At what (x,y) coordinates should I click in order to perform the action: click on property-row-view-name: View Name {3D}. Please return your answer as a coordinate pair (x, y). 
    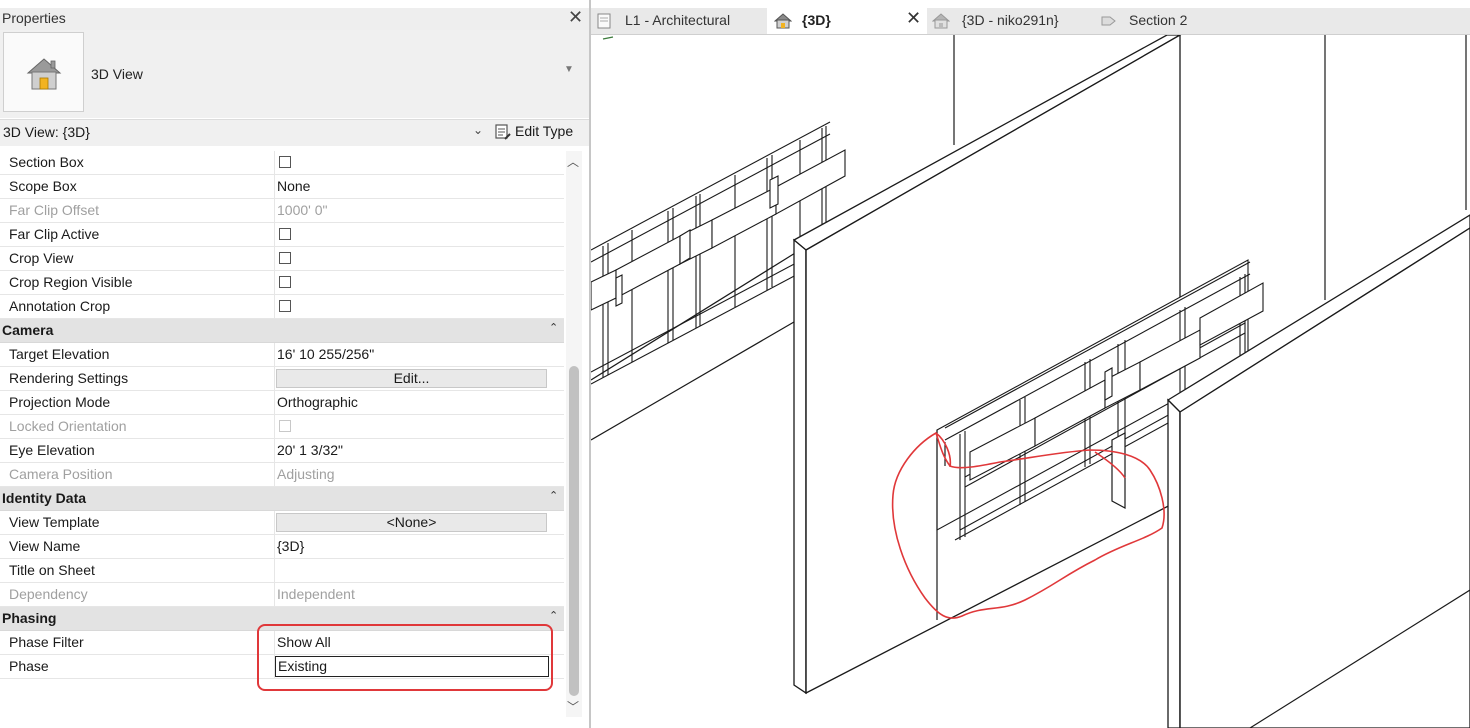
    Looking at the image, I should click on (282, 547).